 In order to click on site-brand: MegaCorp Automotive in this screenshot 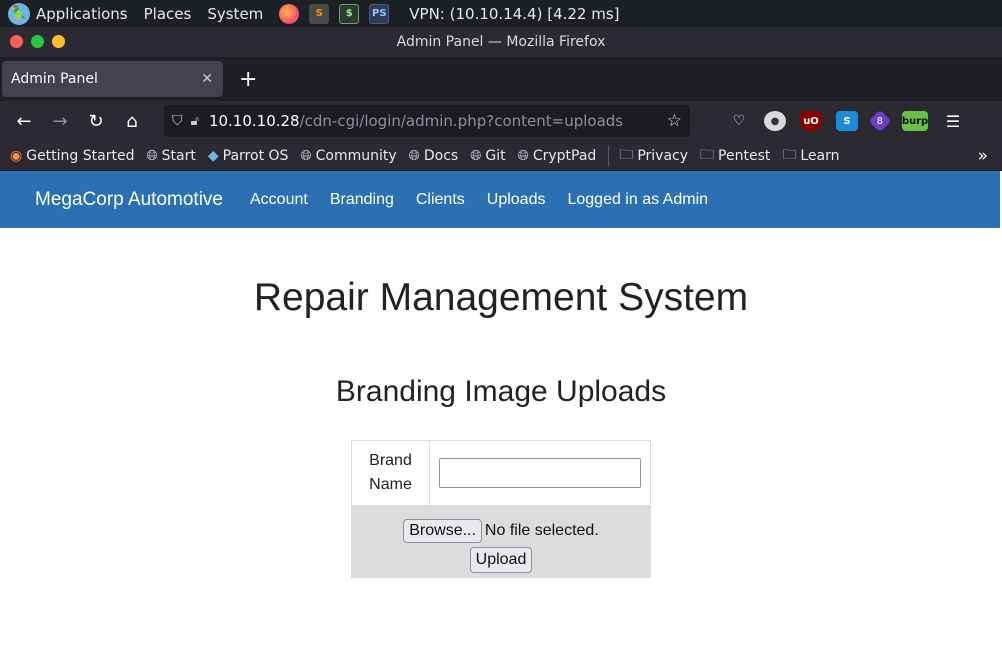, I will do `click(129, 200)`.